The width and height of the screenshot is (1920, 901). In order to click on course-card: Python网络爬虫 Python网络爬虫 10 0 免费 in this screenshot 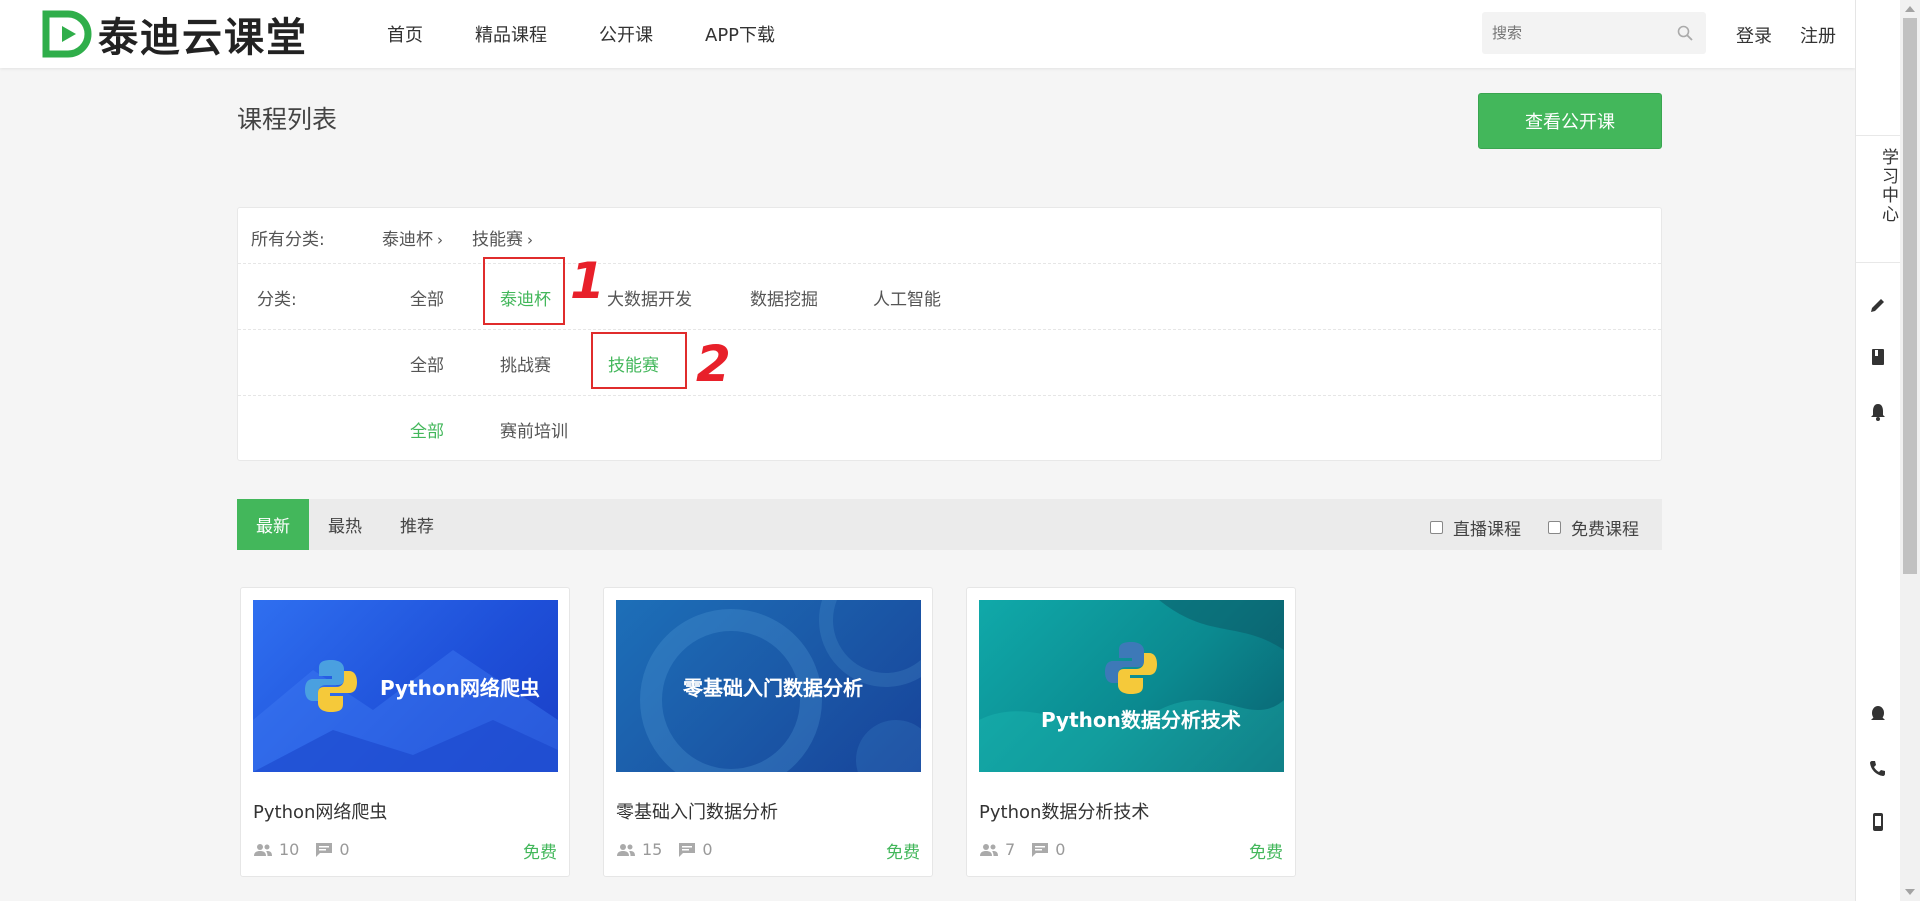, I will do `click(405, 732)`.